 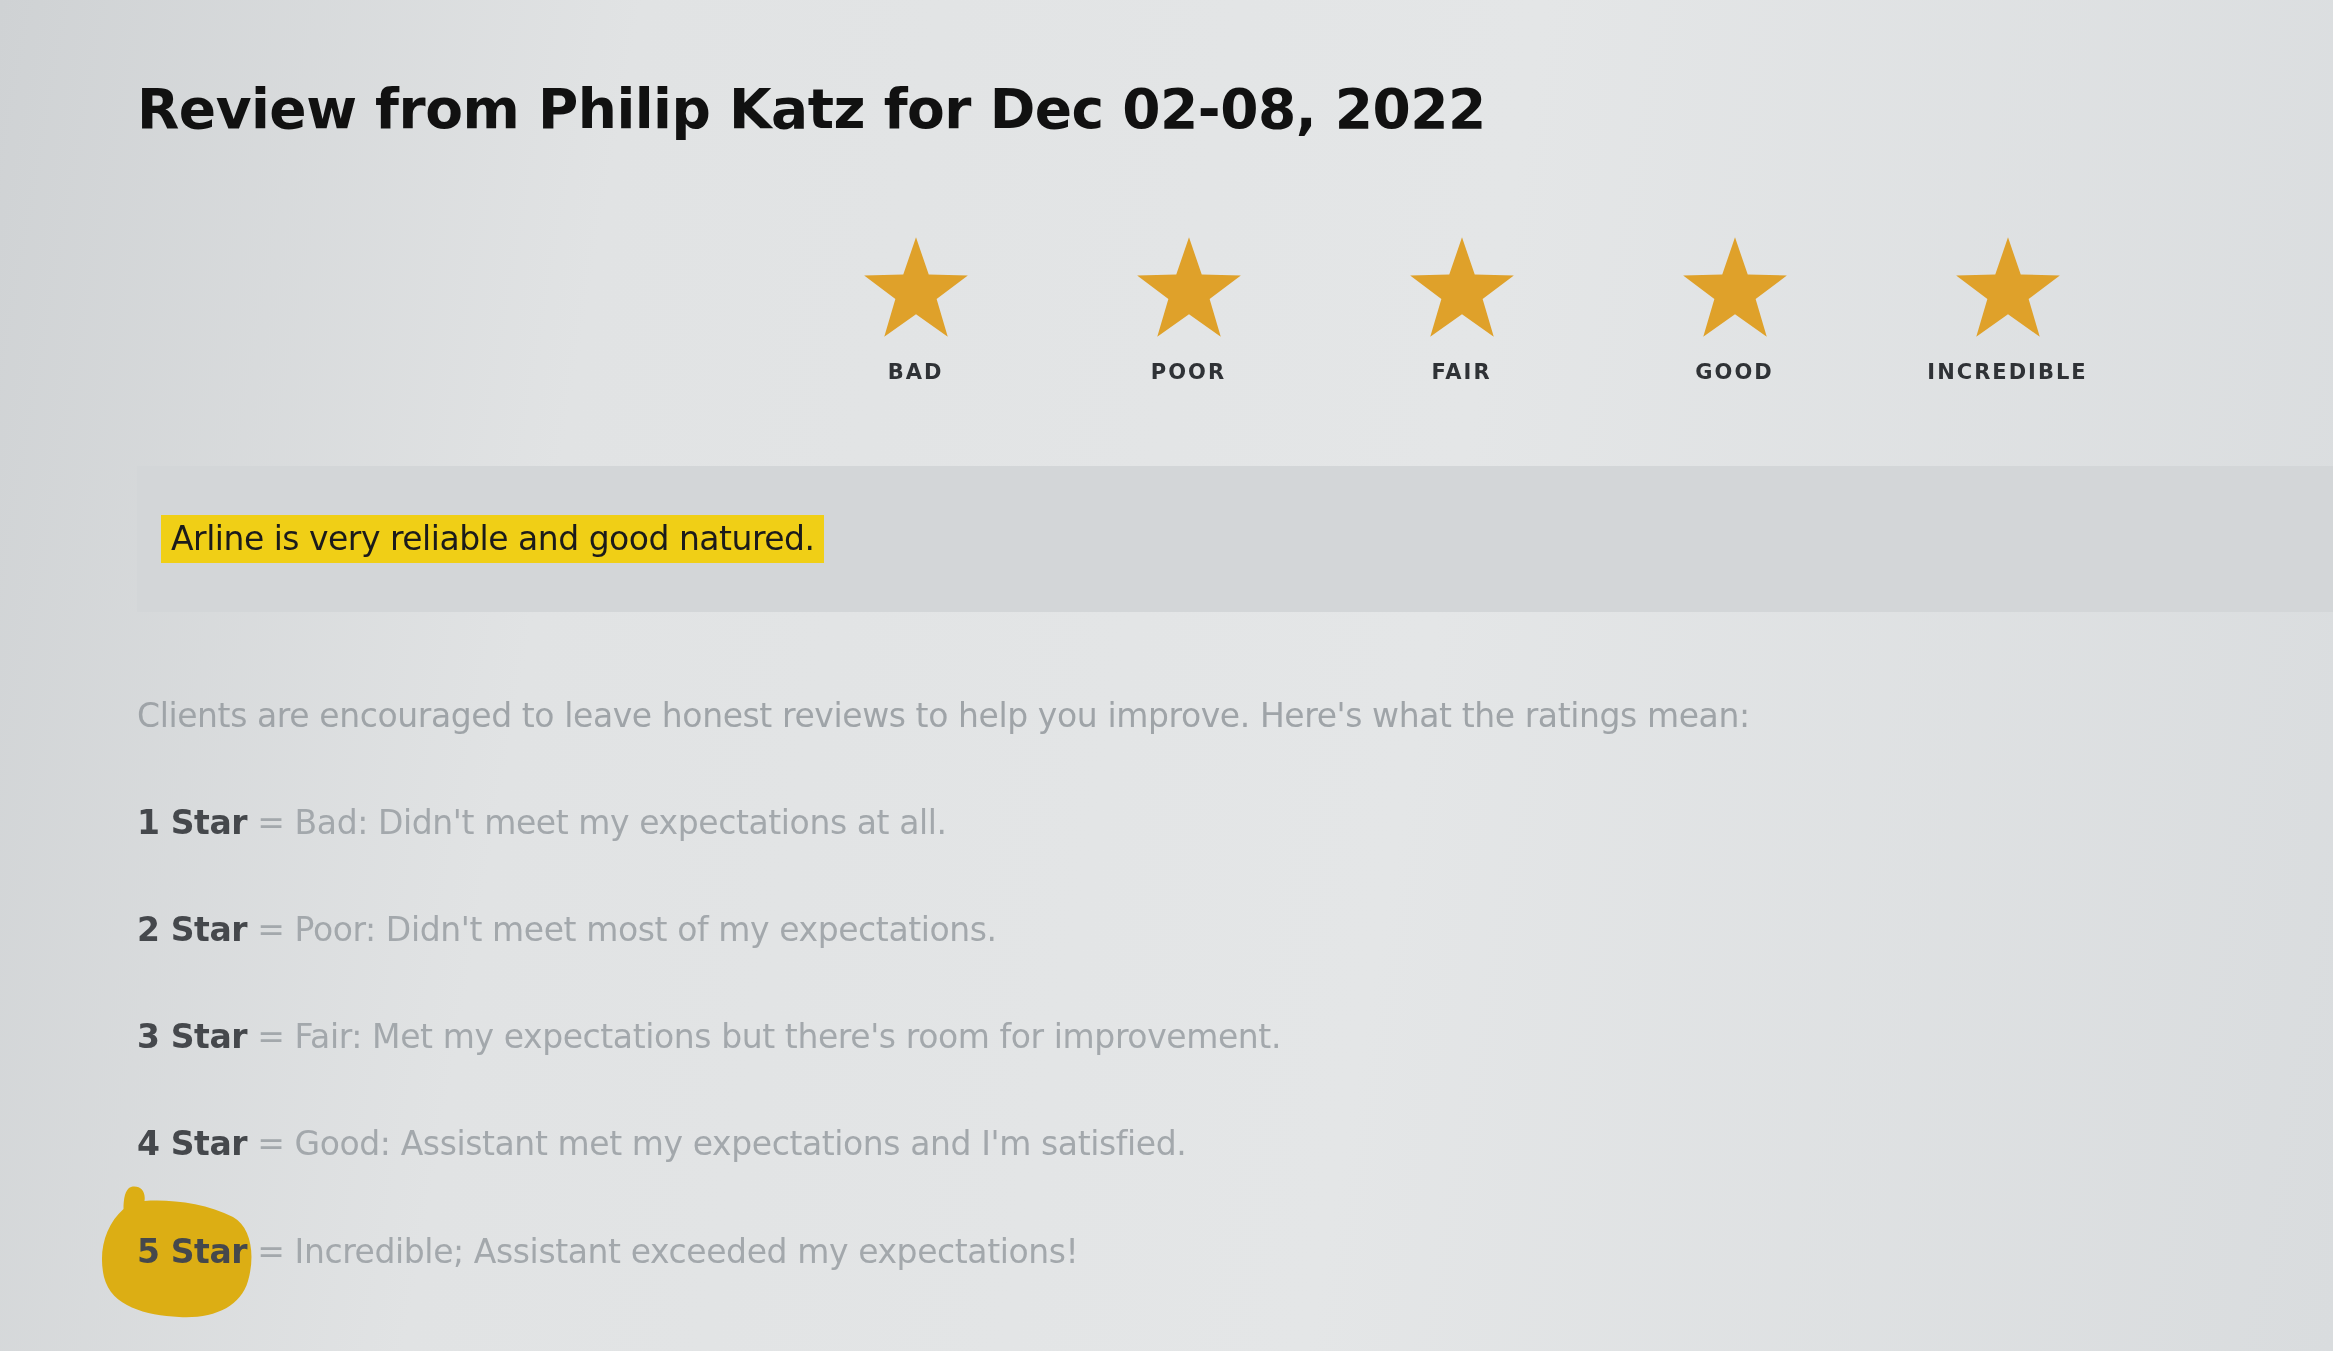 What do you see at coordinates (608, 1251) in the screenshot?
I see `rating-definition: 5 Star = Incredible; Assistant exceeded my expectations!` at bounding box center [608, 1251].